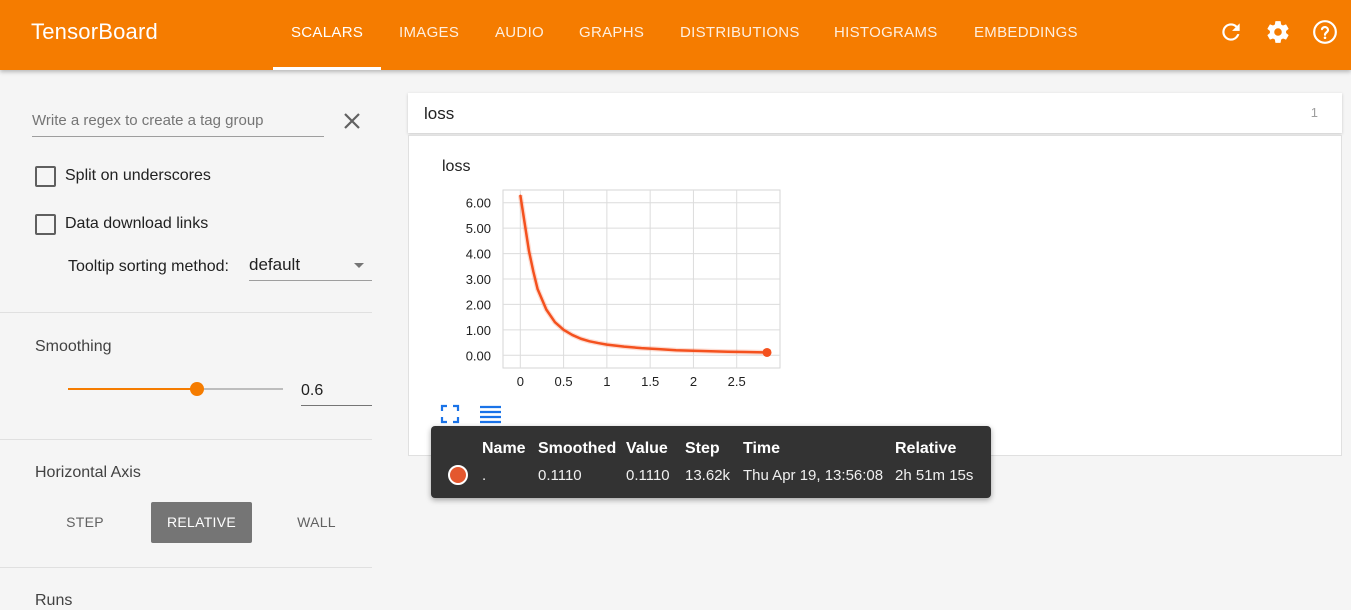  Describe the element at coordinates (275, 264) in the screenshot. I see `tooltip-sort-value: default` at that location.